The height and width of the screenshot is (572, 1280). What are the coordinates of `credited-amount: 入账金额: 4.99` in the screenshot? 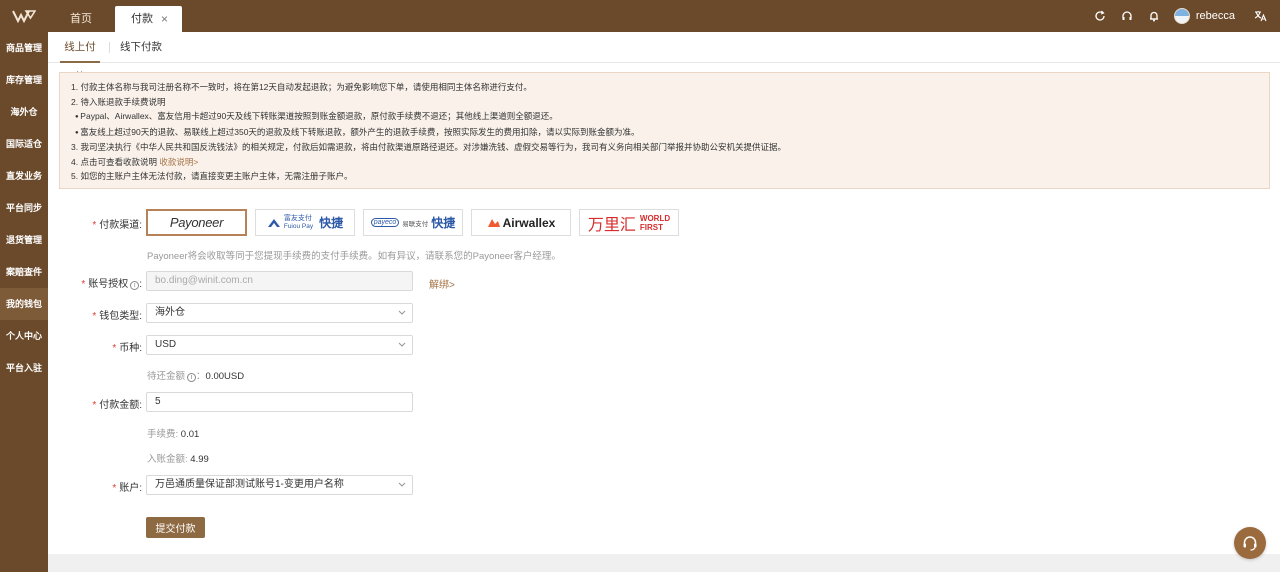 It's located at (178, 459).